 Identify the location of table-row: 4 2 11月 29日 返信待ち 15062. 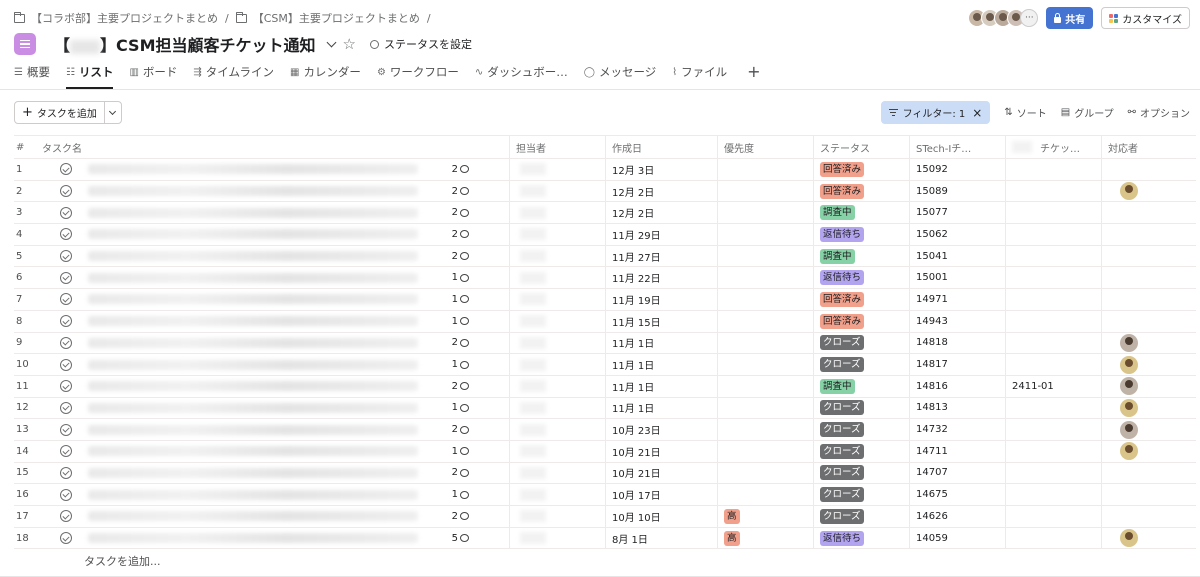
(605, 235).